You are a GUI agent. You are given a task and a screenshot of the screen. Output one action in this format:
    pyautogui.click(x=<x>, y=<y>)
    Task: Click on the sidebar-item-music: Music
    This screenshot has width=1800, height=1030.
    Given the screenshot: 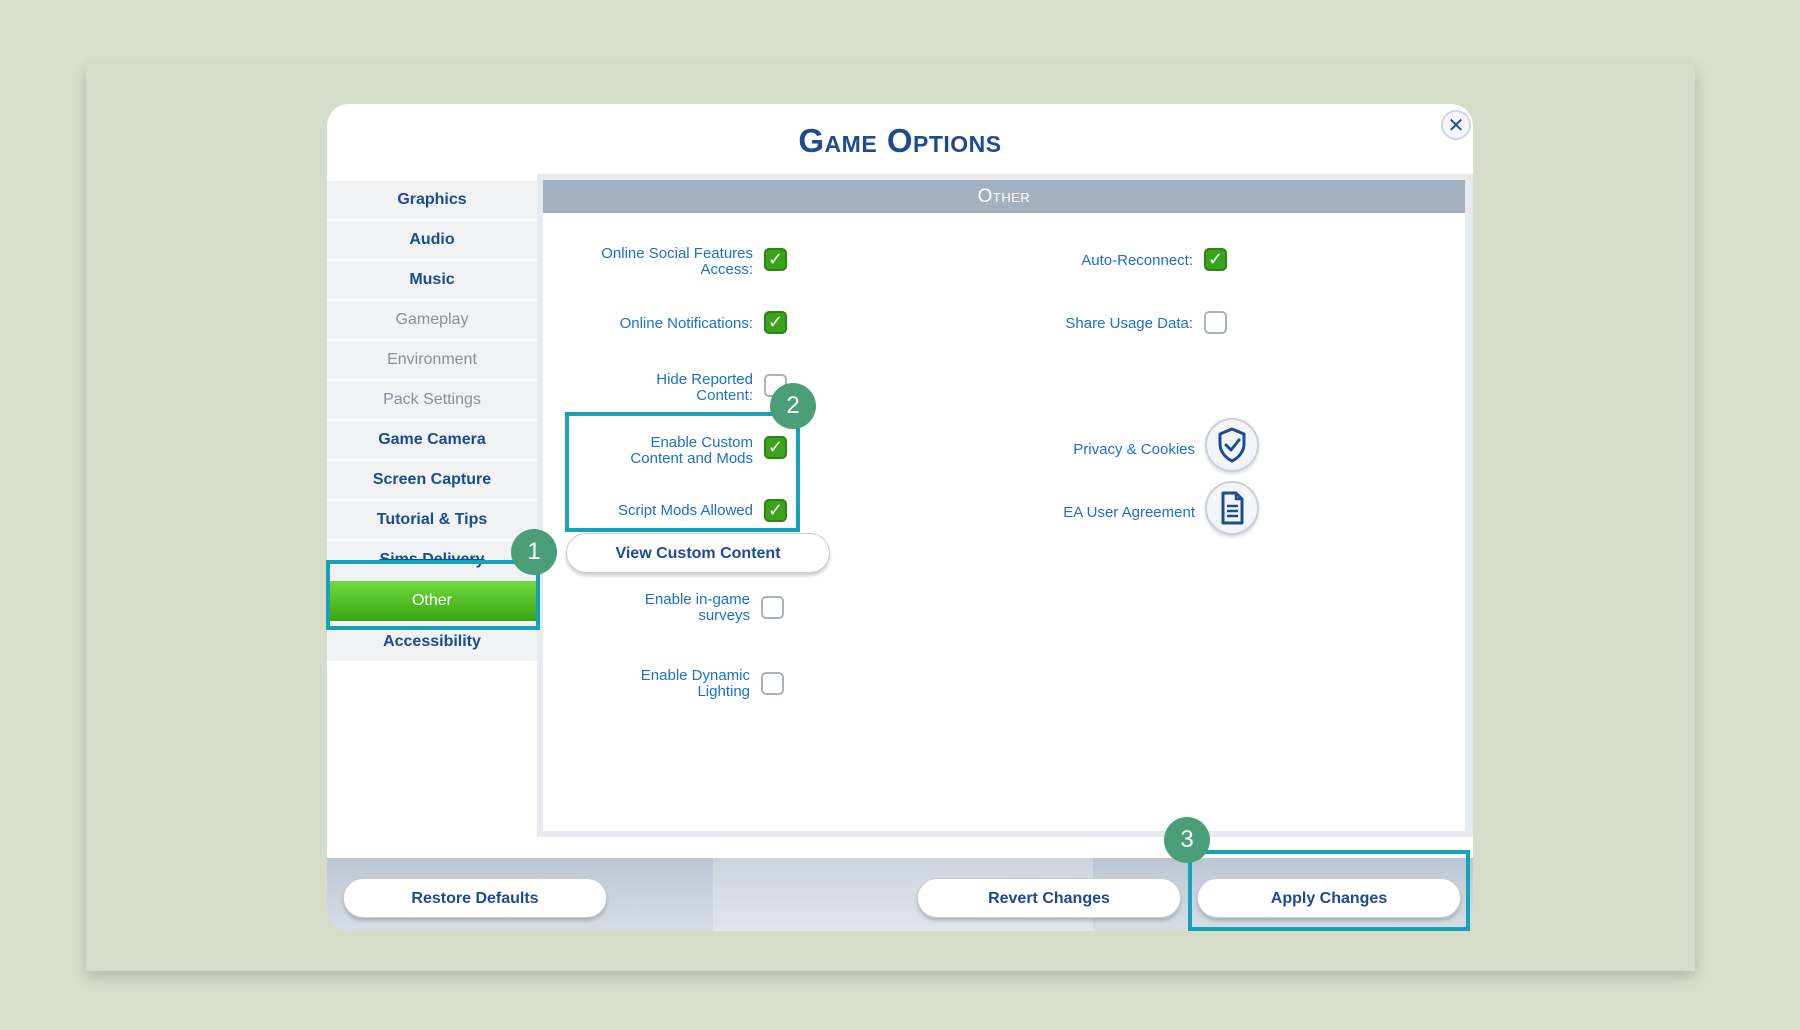 What is the action you would take?
    pyautogui.click(x=432, y=280)
    